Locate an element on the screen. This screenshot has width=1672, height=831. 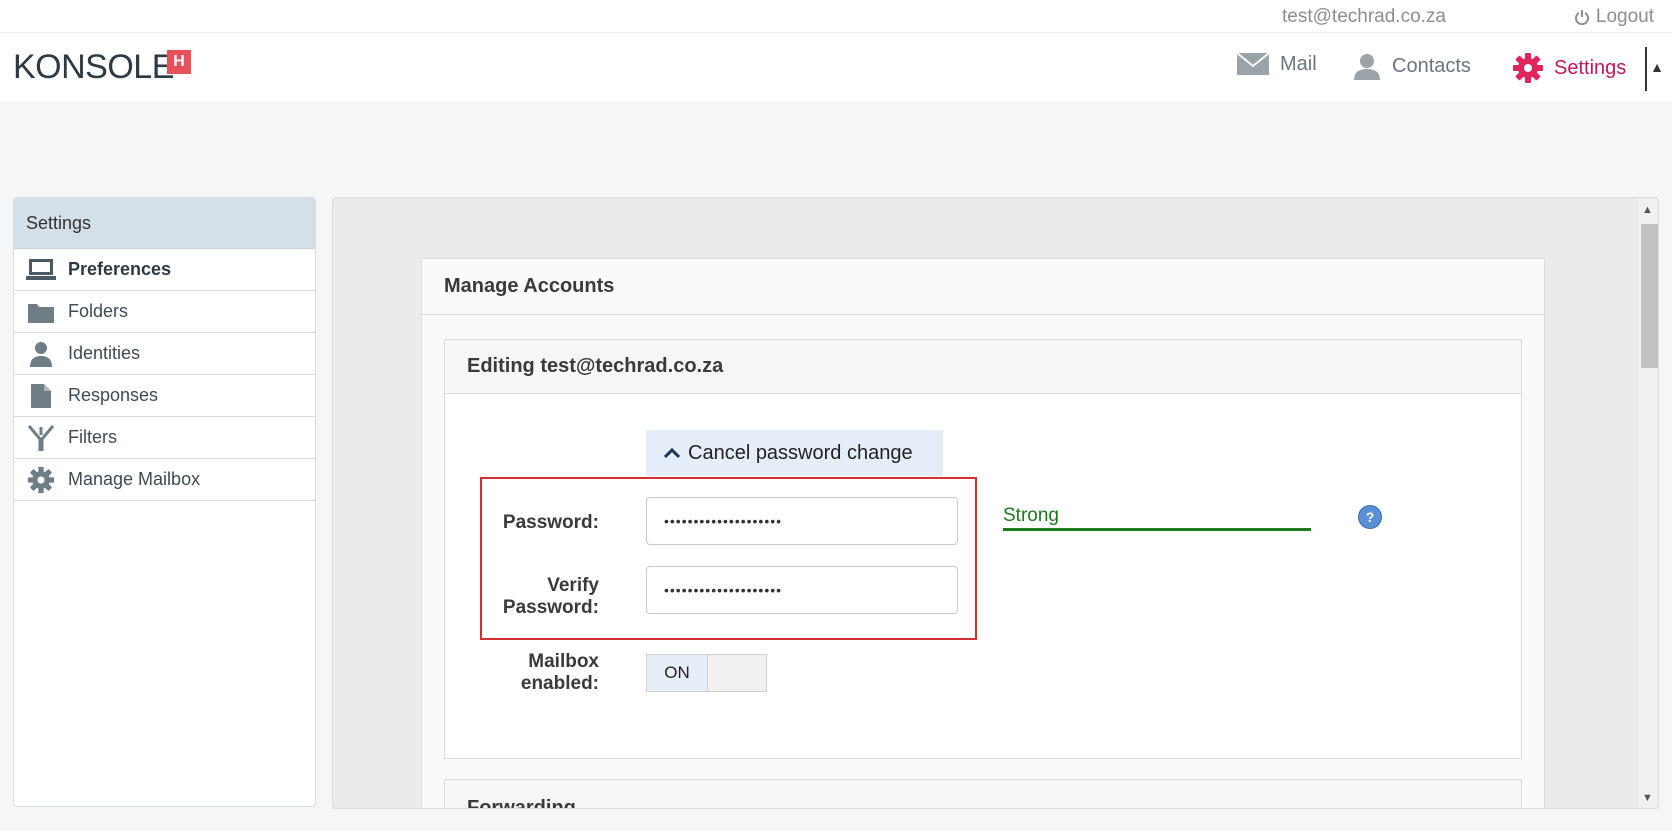
mailbox-label-line1: Mailbox is located at coordinates (563, 661).